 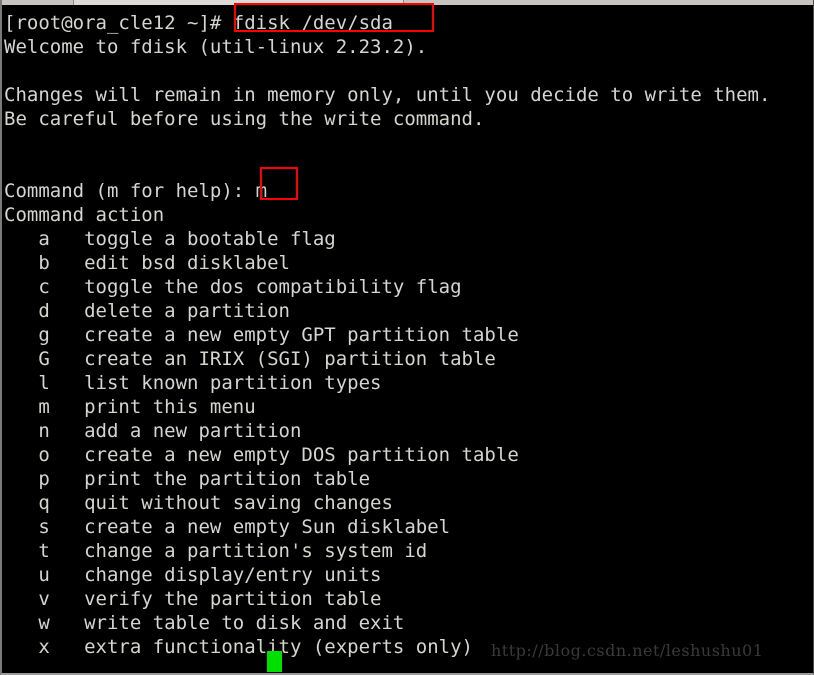 What do you see at coordinates (216, 551) in the screenshot?
I see `menu-item-t: t change a partition's system id` at bounding box center [216, 551].